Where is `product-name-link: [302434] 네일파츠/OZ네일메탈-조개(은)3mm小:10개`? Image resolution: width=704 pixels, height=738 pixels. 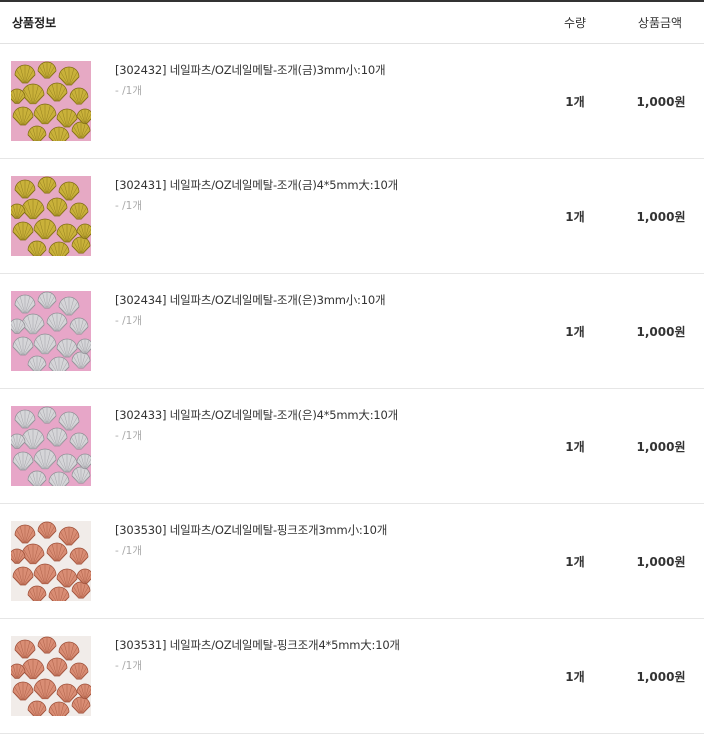
product-name-link: [302434] 네일파츠/OZ네일메탈-조개(은)3mm小:10개 is located at coordinates (250, 300).